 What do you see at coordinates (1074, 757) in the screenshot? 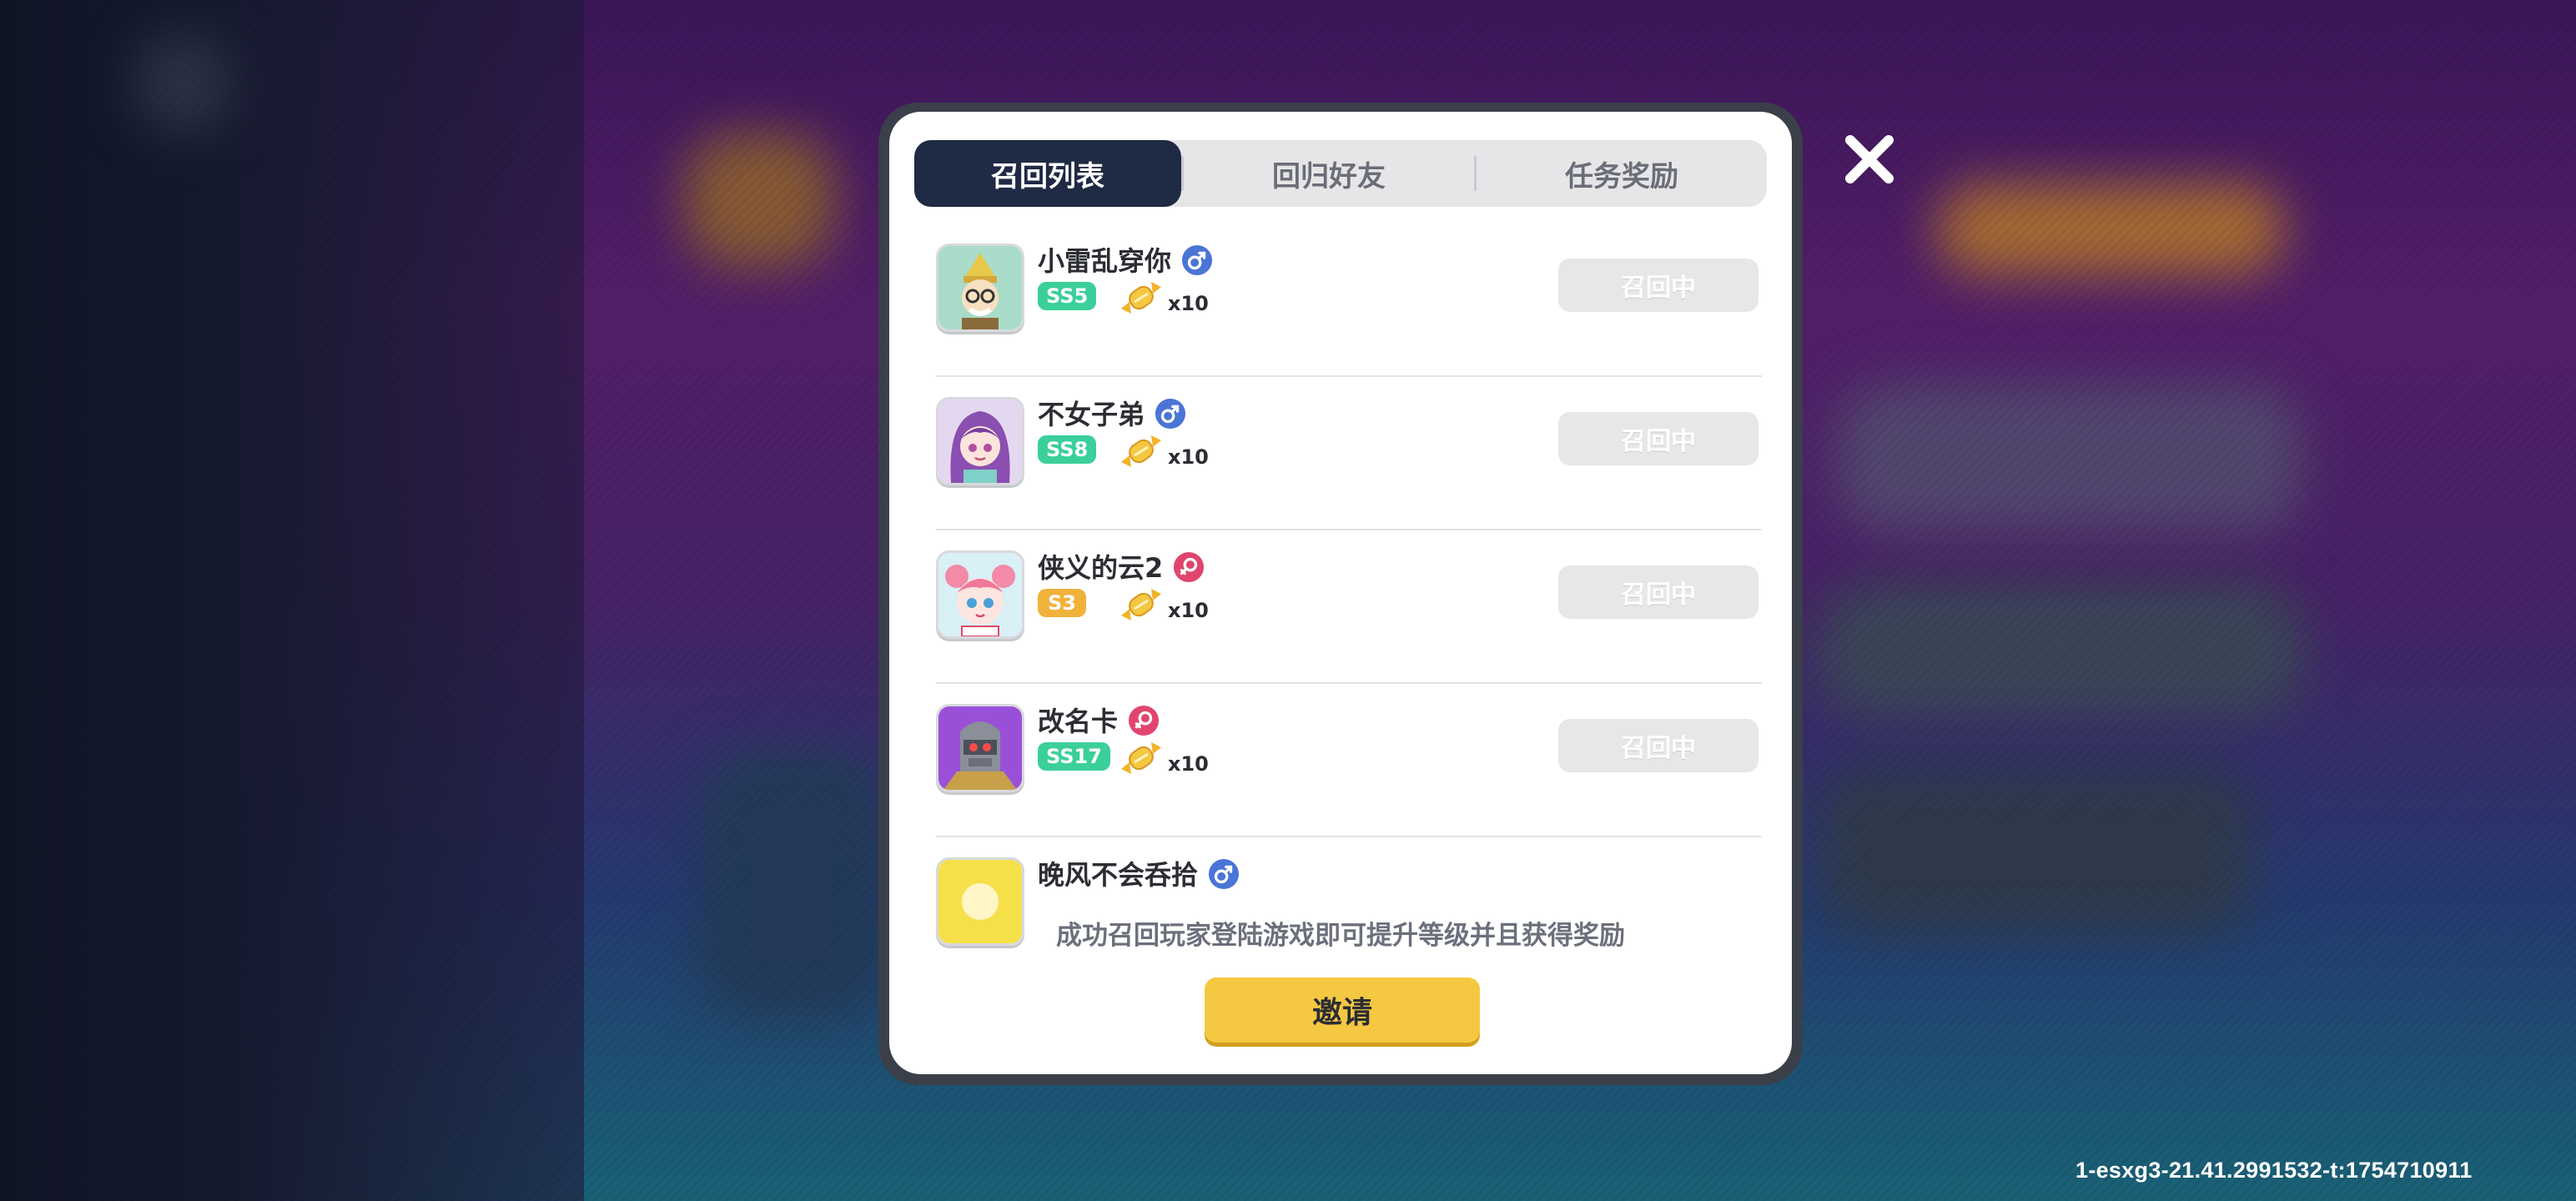
I see `rank-badge: SS17` at bounding box center [1074, 757].